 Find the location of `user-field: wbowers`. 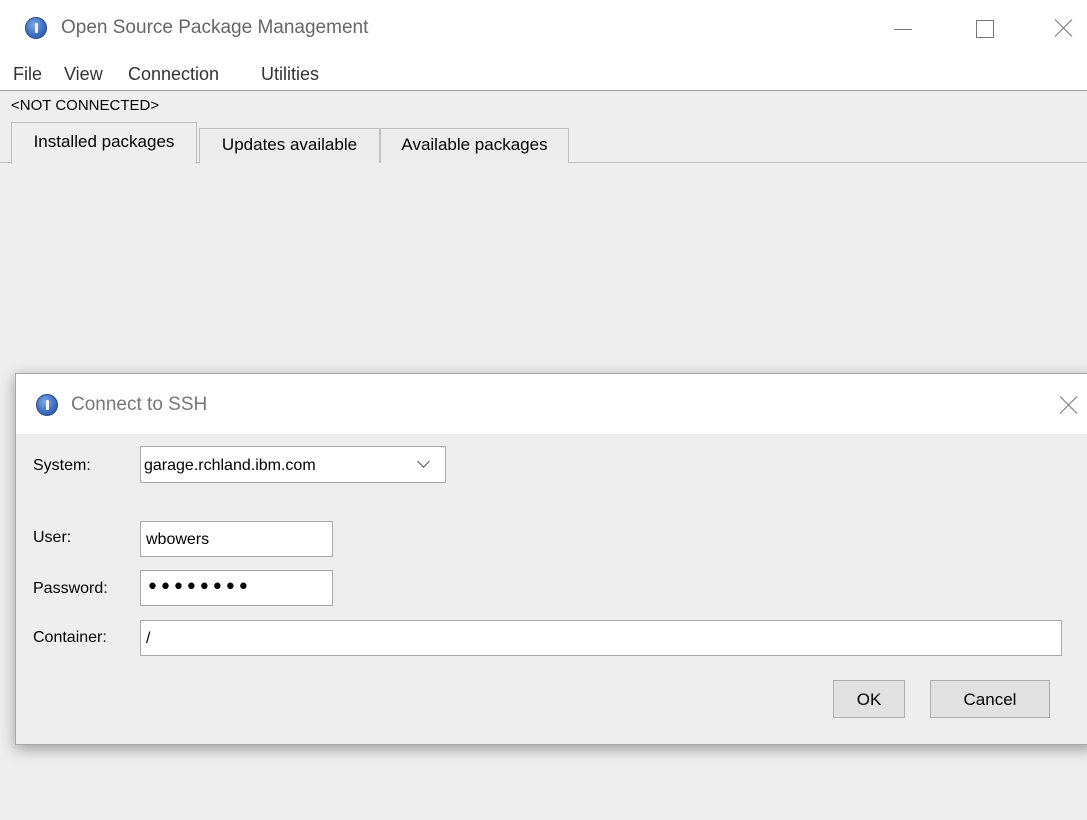

user-field: wbowers is located at coordinates (236, 539).